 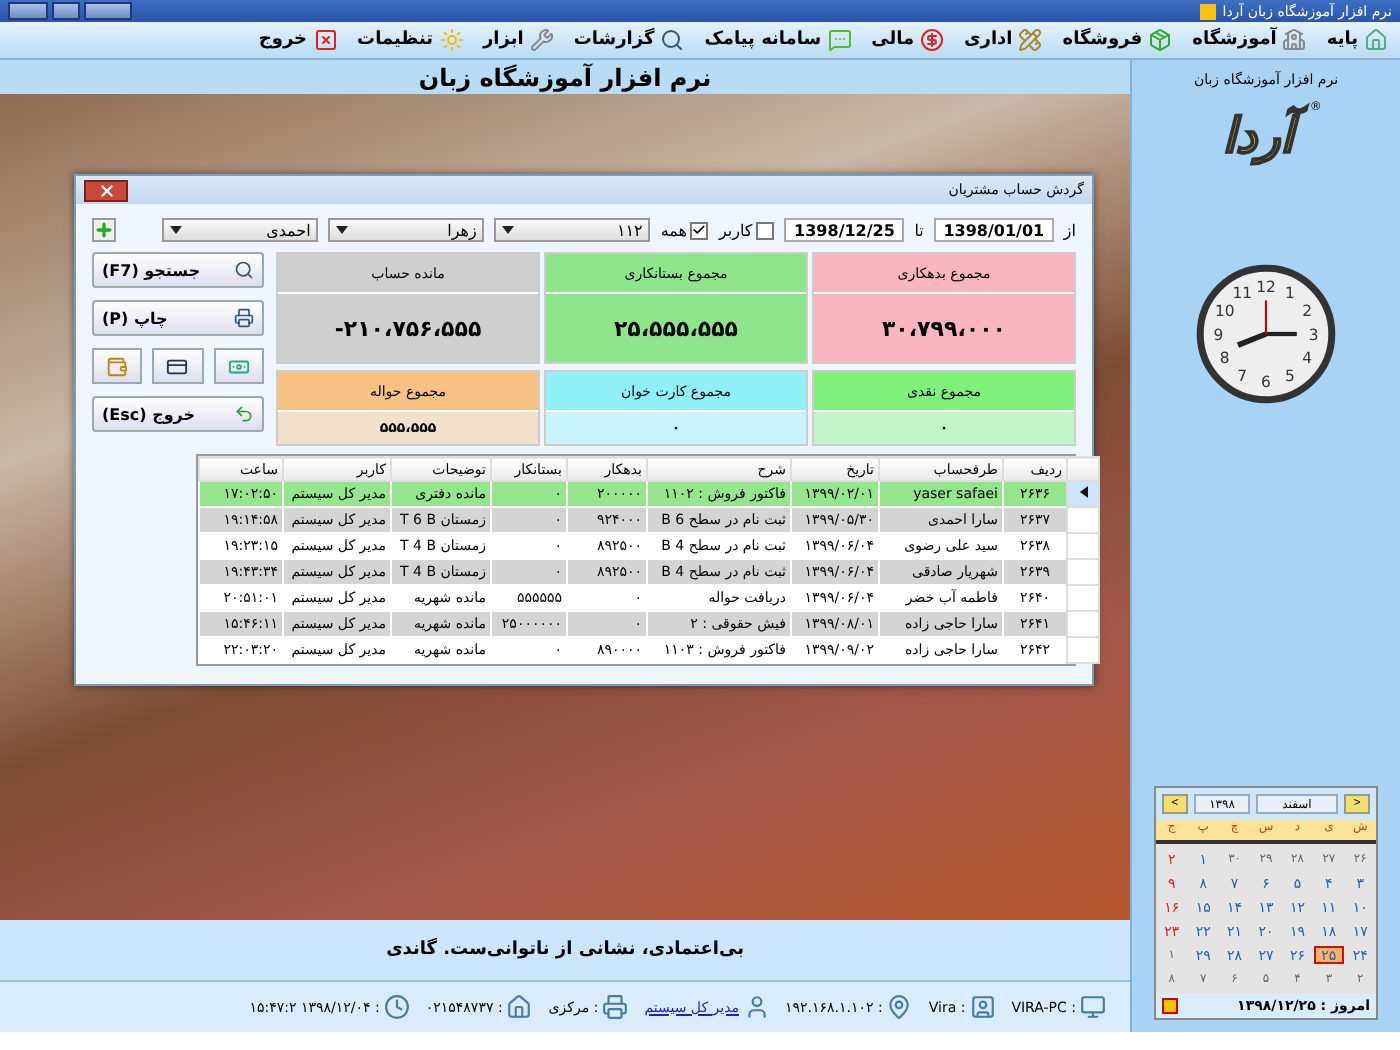 I want to click on menu-item: فروشگاه, so click(x=1117, y=40).